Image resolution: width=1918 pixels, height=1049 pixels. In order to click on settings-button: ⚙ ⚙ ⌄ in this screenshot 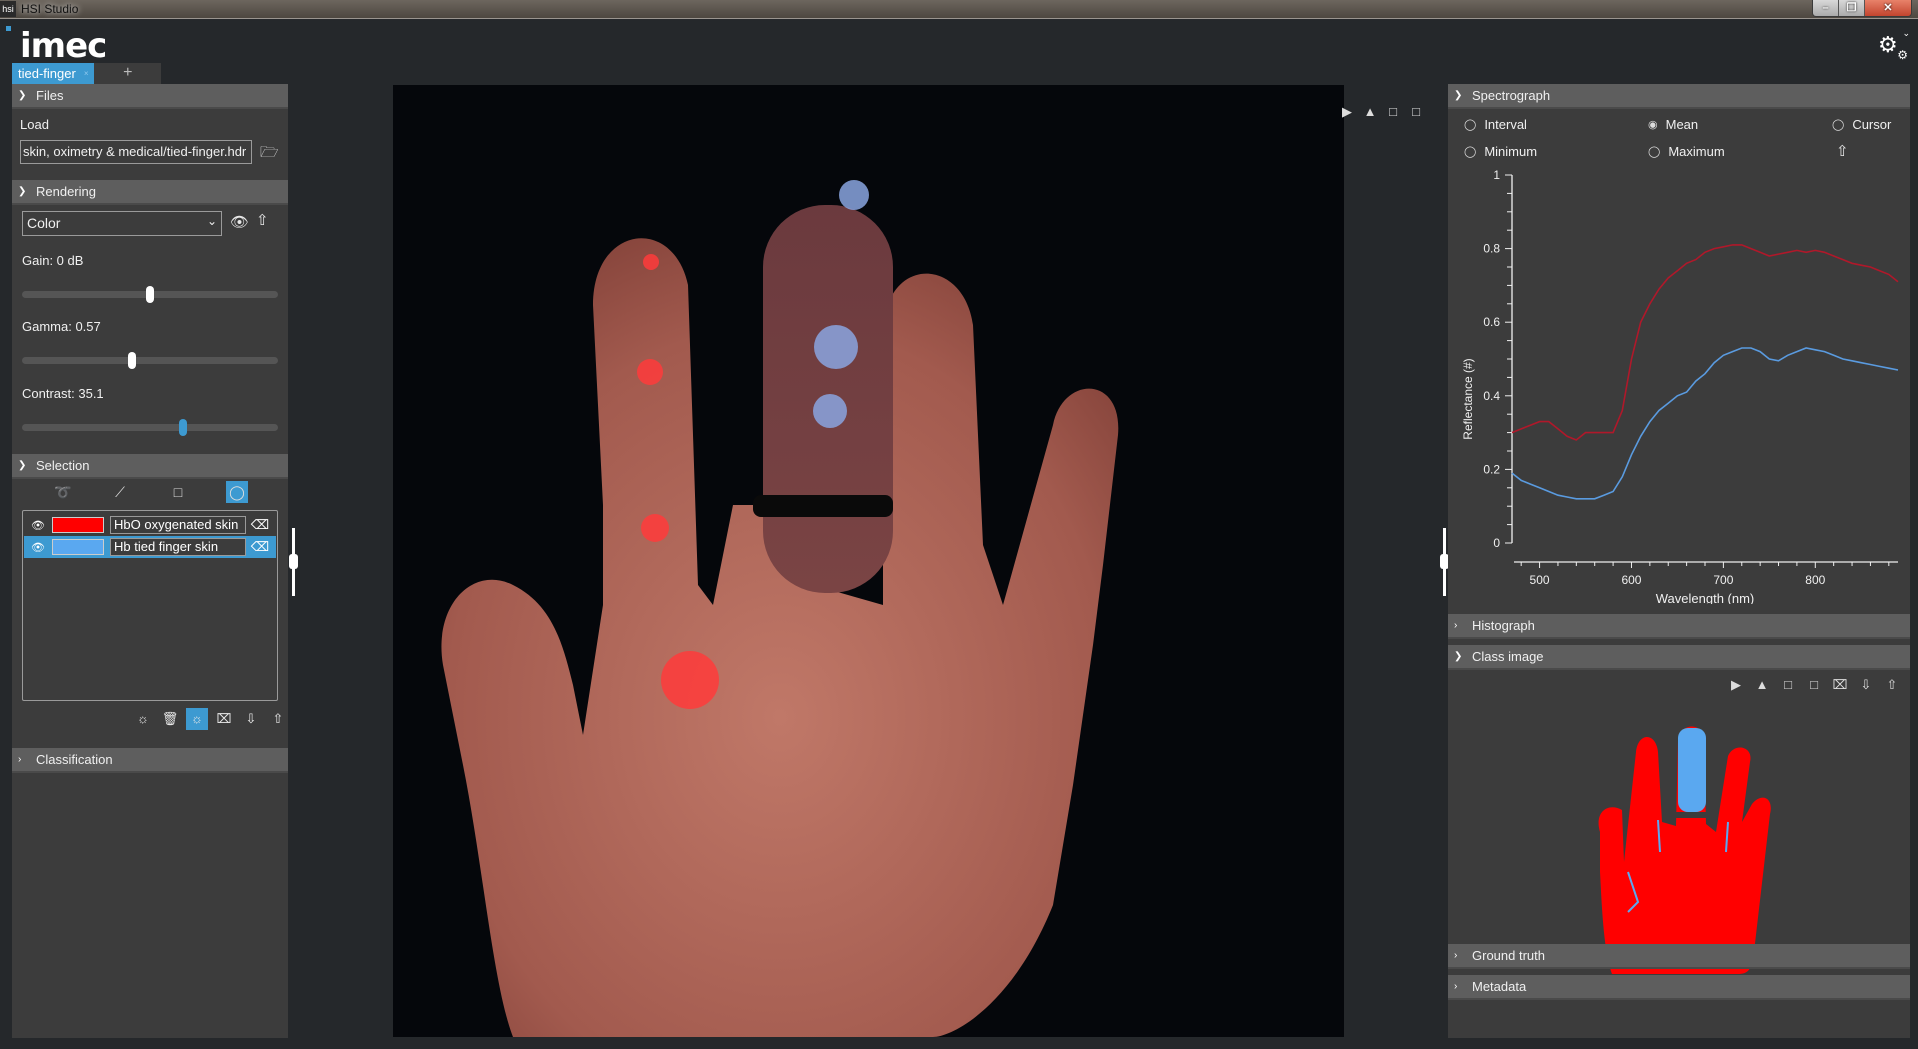, I will do `click(1894, 45)`.